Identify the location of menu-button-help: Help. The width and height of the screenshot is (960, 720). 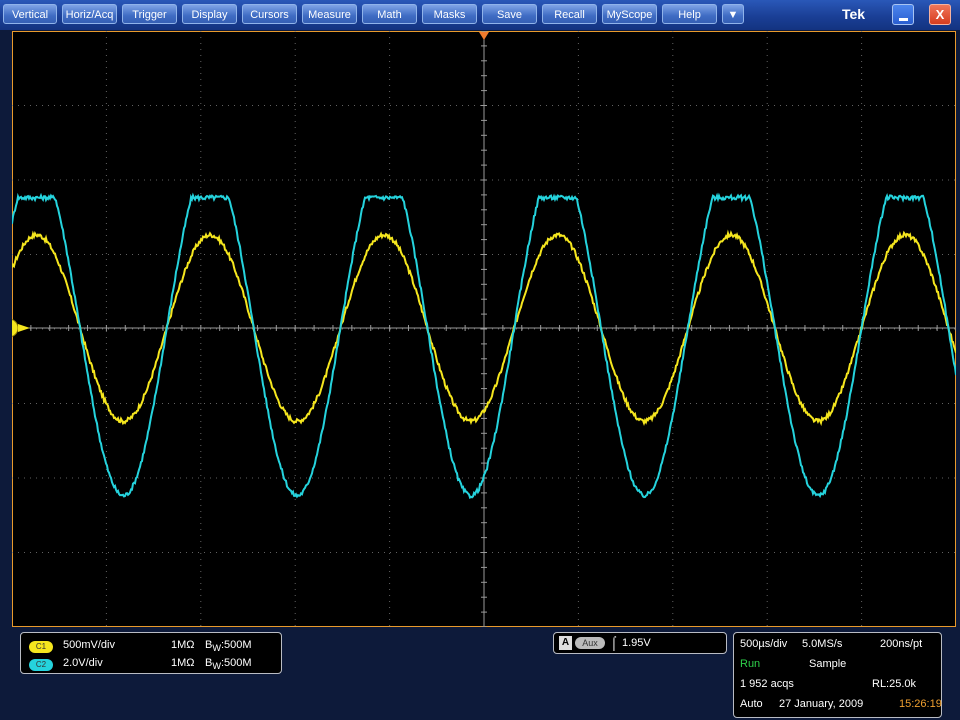
(689, 14).